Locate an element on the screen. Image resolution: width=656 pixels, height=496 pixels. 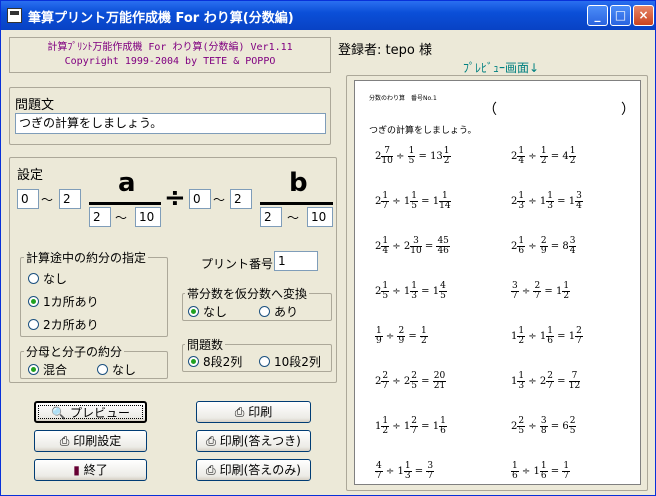
radio-label: あり is located at coordinates (286, 312).